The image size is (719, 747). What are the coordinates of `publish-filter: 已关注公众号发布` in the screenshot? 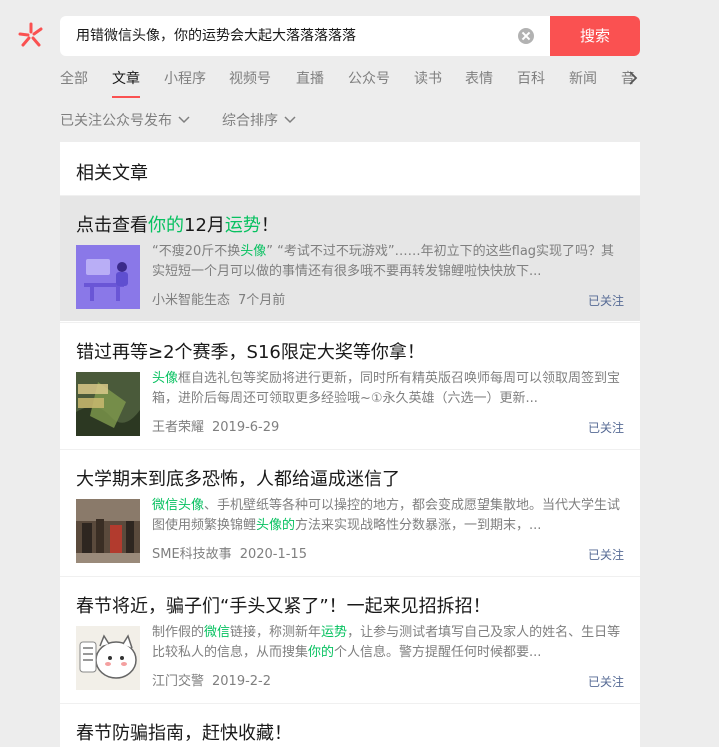 It's located at (125, 120).